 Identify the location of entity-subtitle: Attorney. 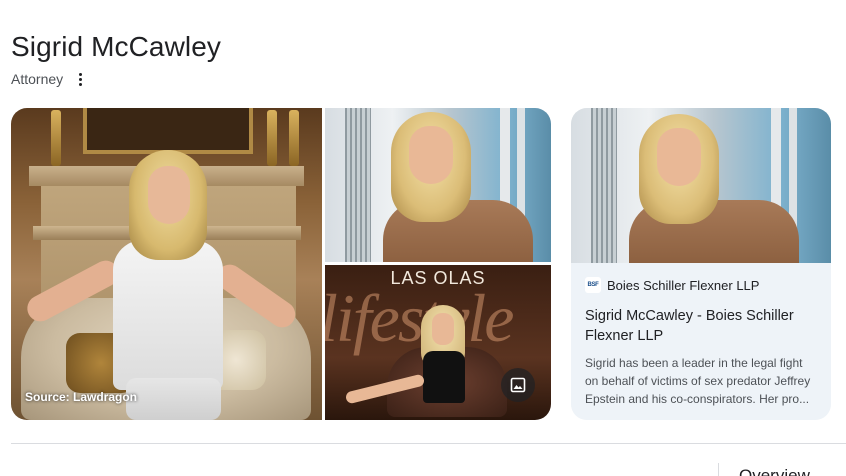
(37, 79).